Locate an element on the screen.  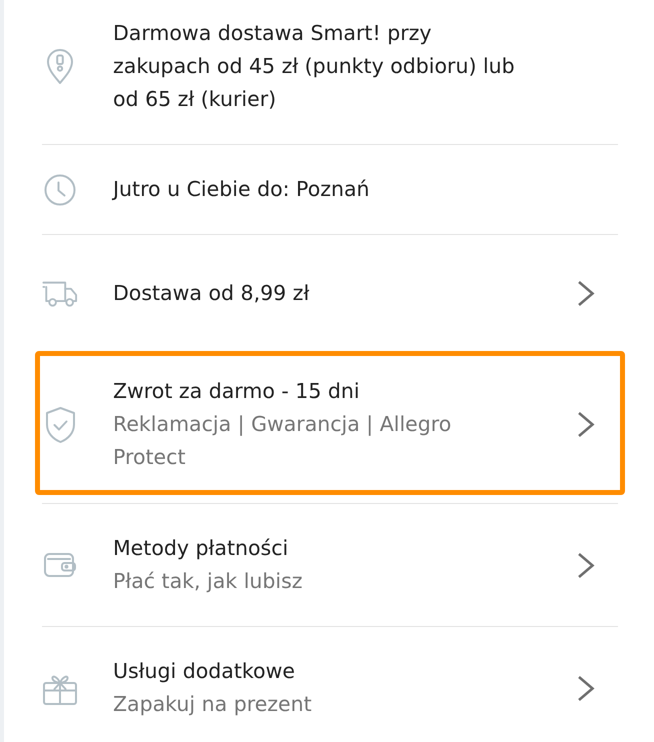
list-item: Dostawa od 8,99 zł is located at coordinates (330, 294).